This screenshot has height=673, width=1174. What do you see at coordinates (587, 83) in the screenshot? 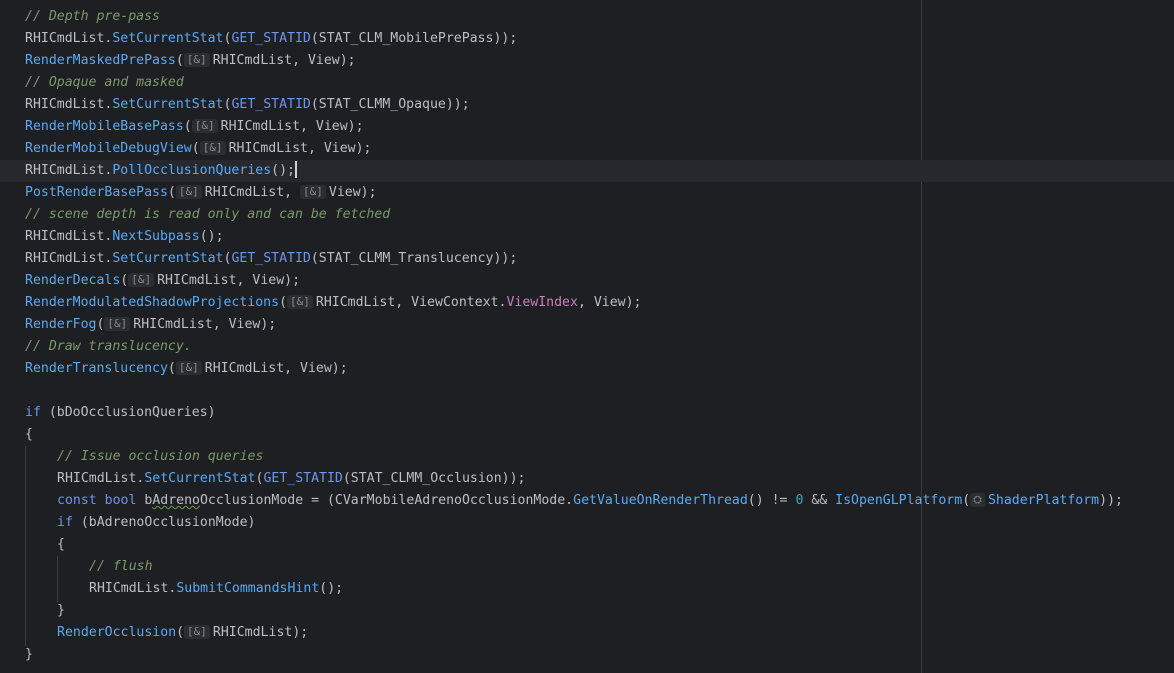
I see `code-line-4: // Opaque and masked` at bounding box center [587, 83].